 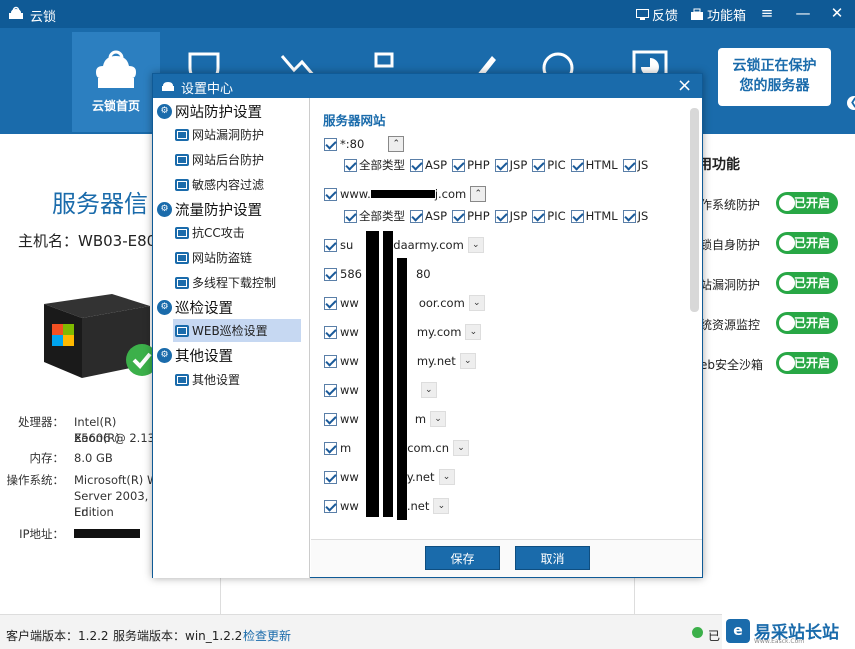 What do you see at coordinates (694, 210) in the screenshot?
I see `panel-scrollbar` at bounding box center [694, 210].